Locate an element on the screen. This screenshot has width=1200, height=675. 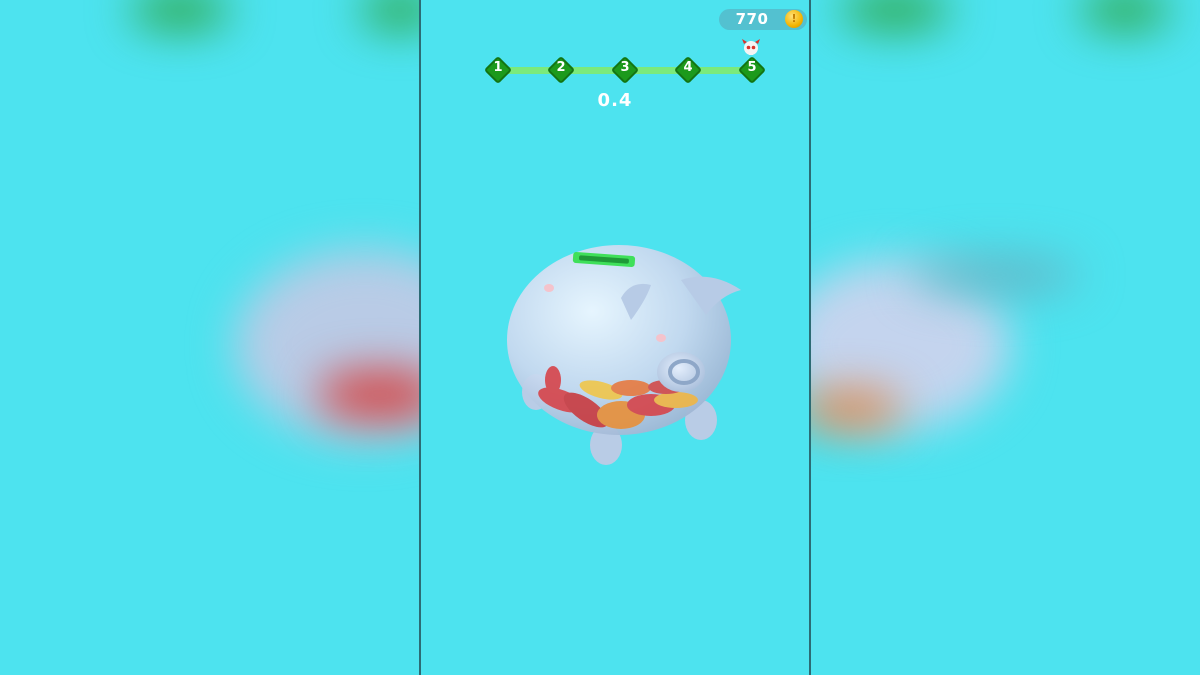
stage-number: 4 is located at coordinates (688, 67).